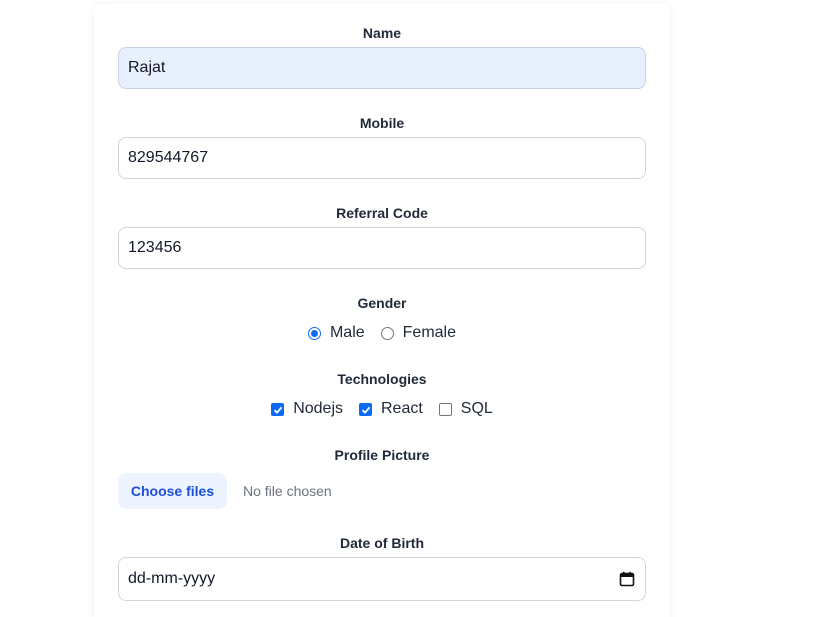 This screenshot has height=617, width=834. What do you see at coordinates (382, 455) in the screenshot?
I see `profile-picture-label: Profile Picture` at bounding box center [382, 455].